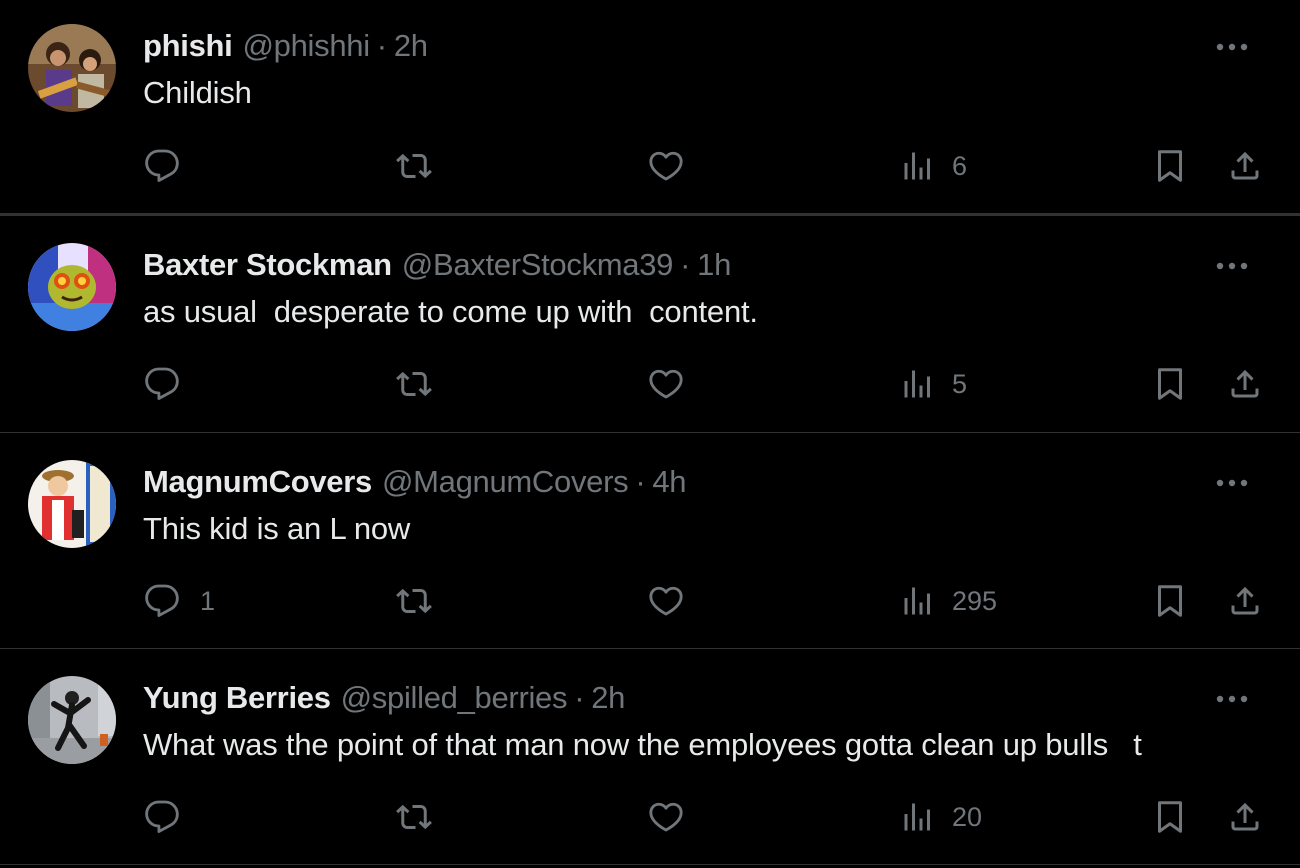 Image resolution: width=1300 pixels, height=868 pixels. I want to click on action-bar: 1 295, so click(650, 601).